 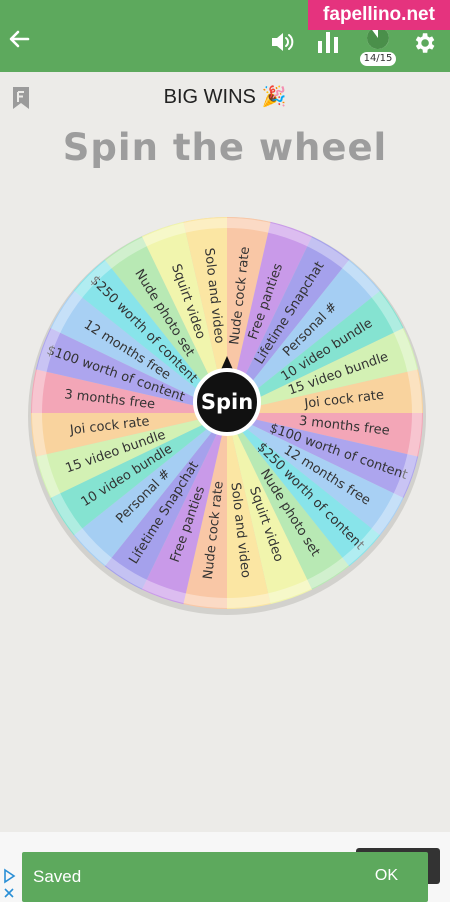 I want to click on progress-count: 14/15, so click(x=378, y=59).